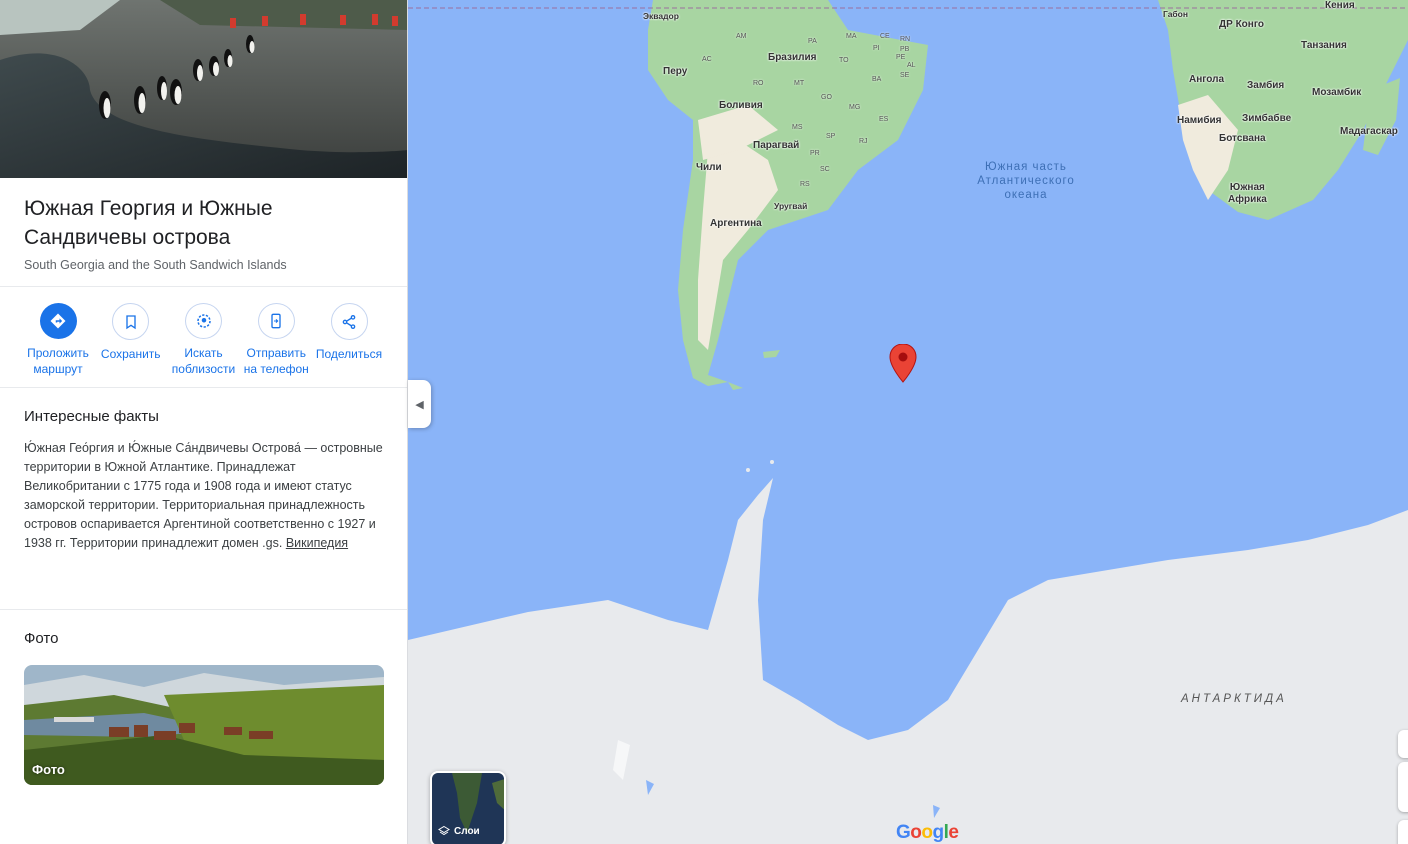 The height and width of the screenshot is (844, 1408). Describe the element at coordinates (855, 107) in the screenshot. I see `state-label: MG` at that location.